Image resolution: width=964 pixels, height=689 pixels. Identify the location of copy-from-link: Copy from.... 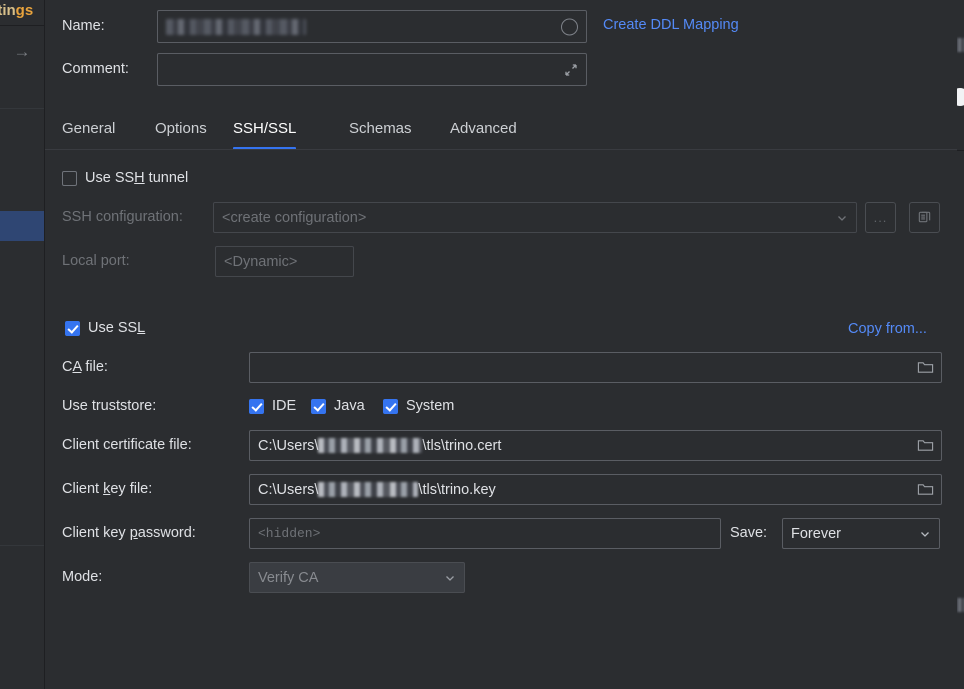
(887, 329).